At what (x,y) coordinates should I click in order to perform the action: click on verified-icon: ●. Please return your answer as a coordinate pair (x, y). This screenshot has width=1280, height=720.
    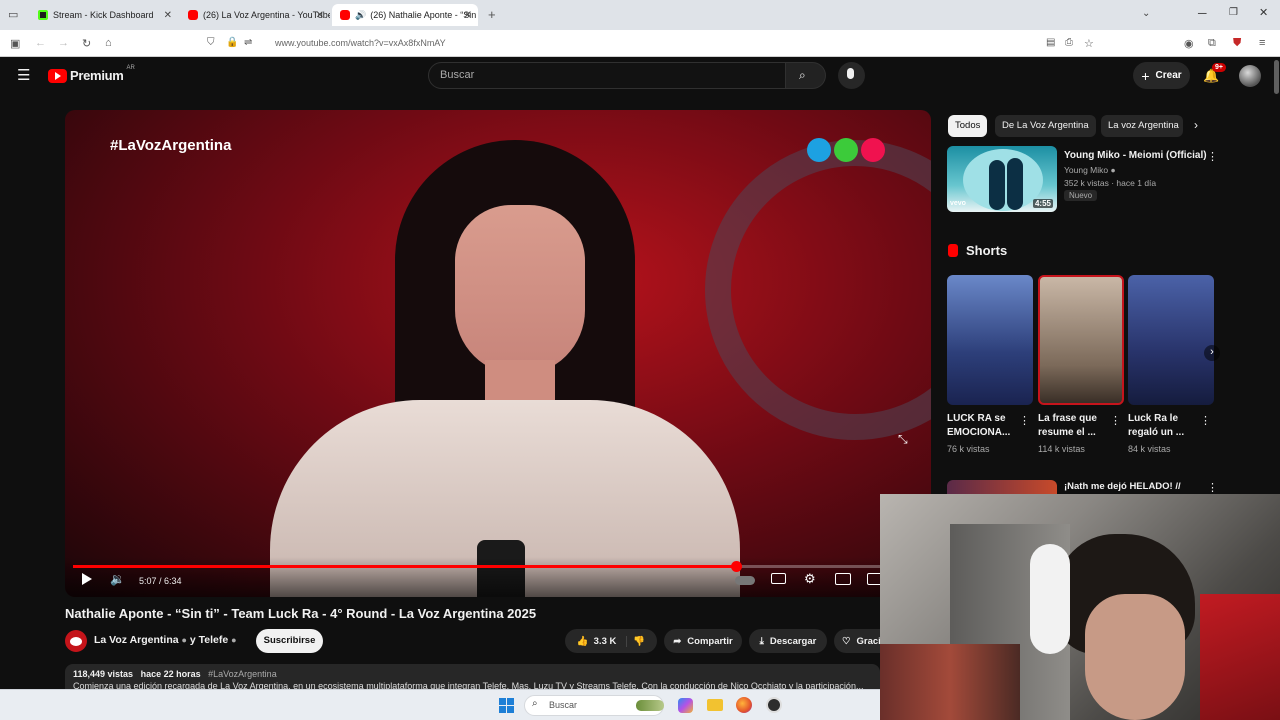
    Looking at the image, I should click on (184, 640).